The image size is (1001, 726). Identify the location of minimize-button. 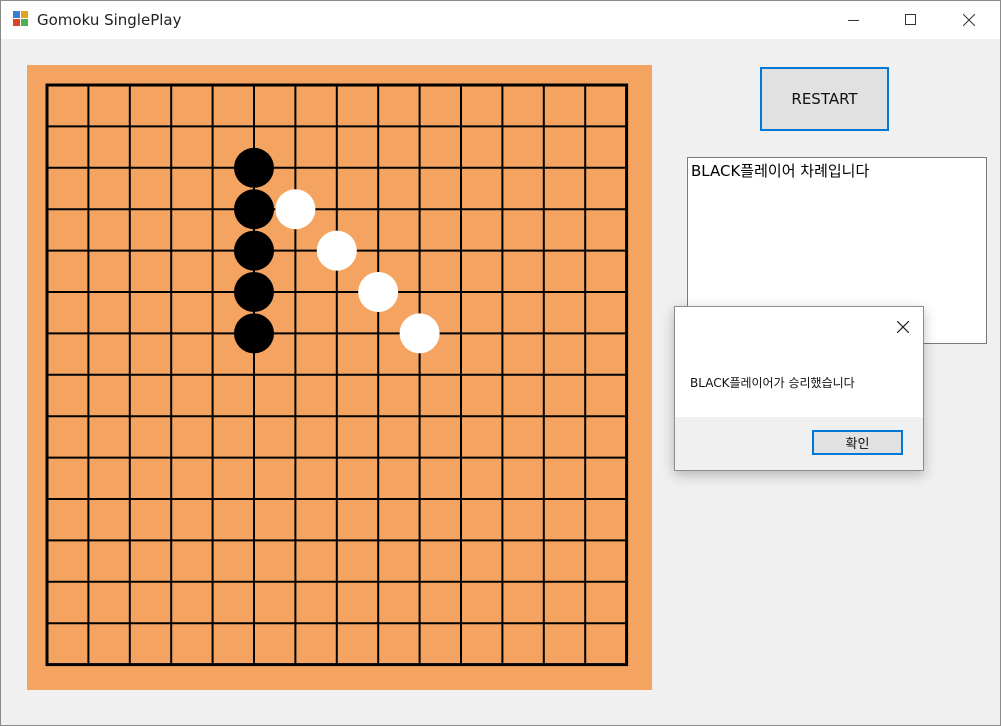
(854, 20).